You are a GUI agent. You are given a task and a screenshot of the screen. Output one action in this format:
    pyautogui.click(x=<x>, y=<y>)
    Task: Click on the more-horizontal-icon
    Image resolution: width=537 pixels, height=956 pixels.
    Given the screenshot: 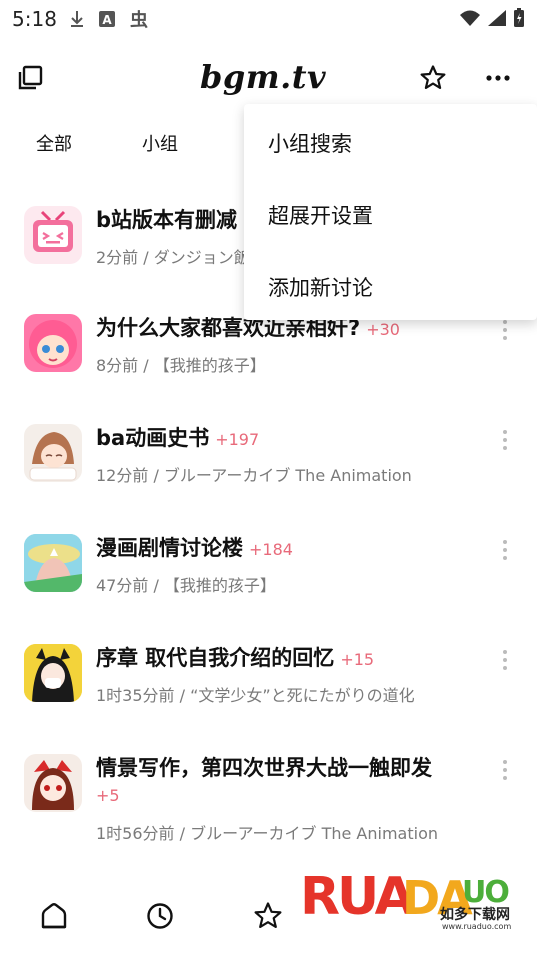 What is the action you would take?
    pyautogui.click(x=498, y=78)
    